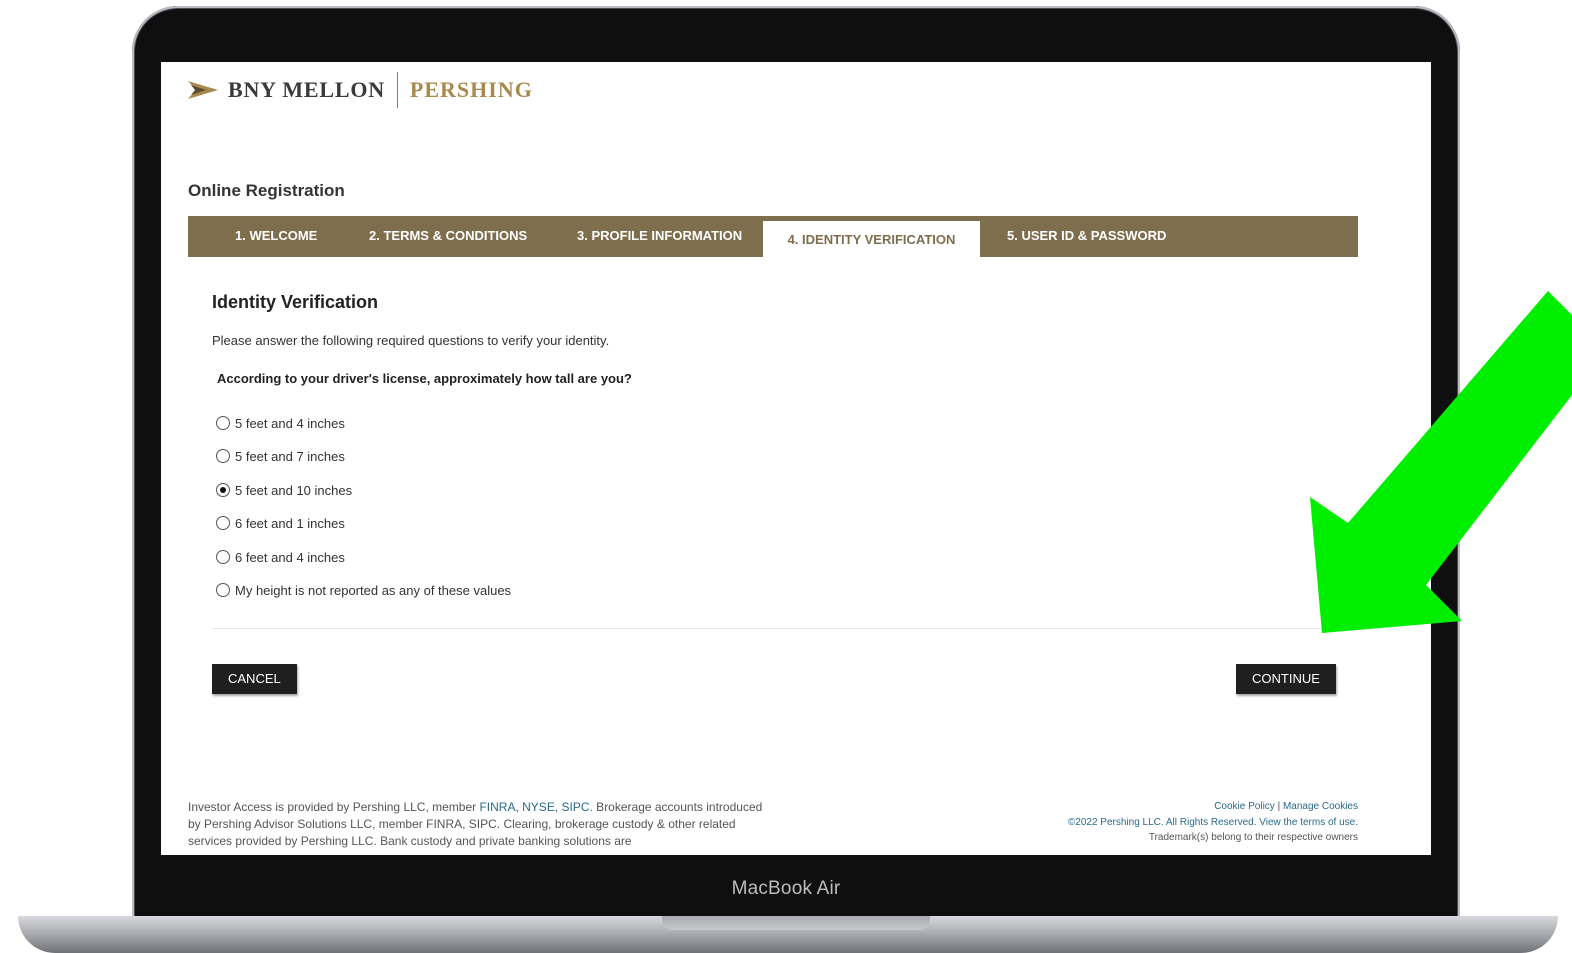 The width and height of the screenshot is (1572, 953). I want to click on bny-arrow-icon, so click(203, 90).